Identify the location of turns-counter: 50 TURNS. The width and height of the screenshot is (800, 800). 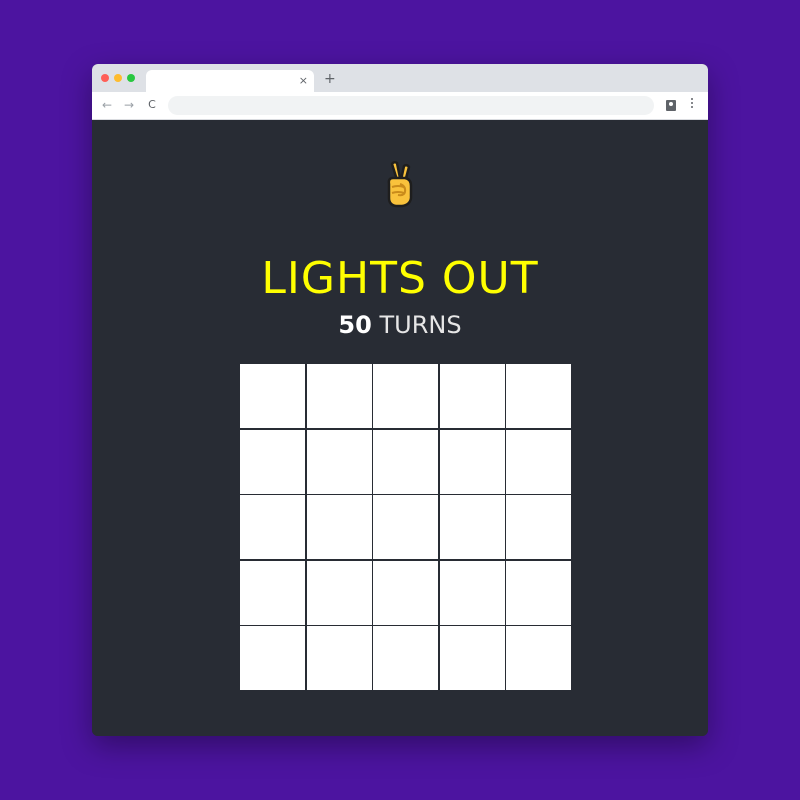
(400, 325).